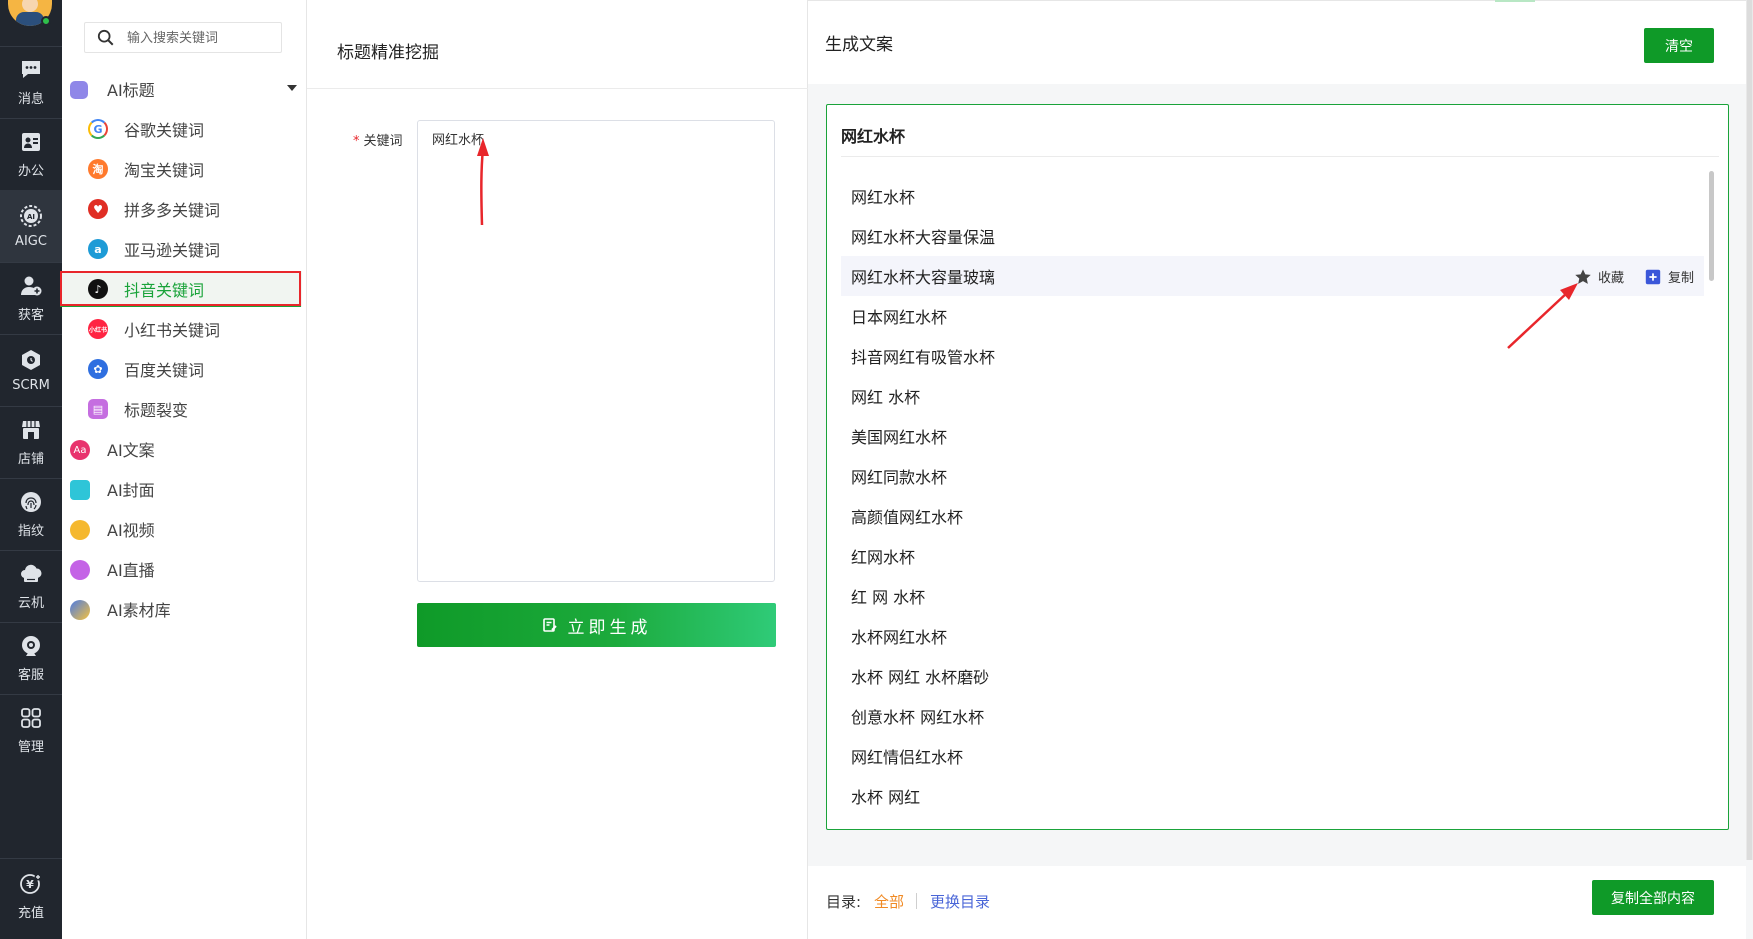 The image size is (1753, 939). I want to click on rail-item-office: 办公, so click(31, 154).